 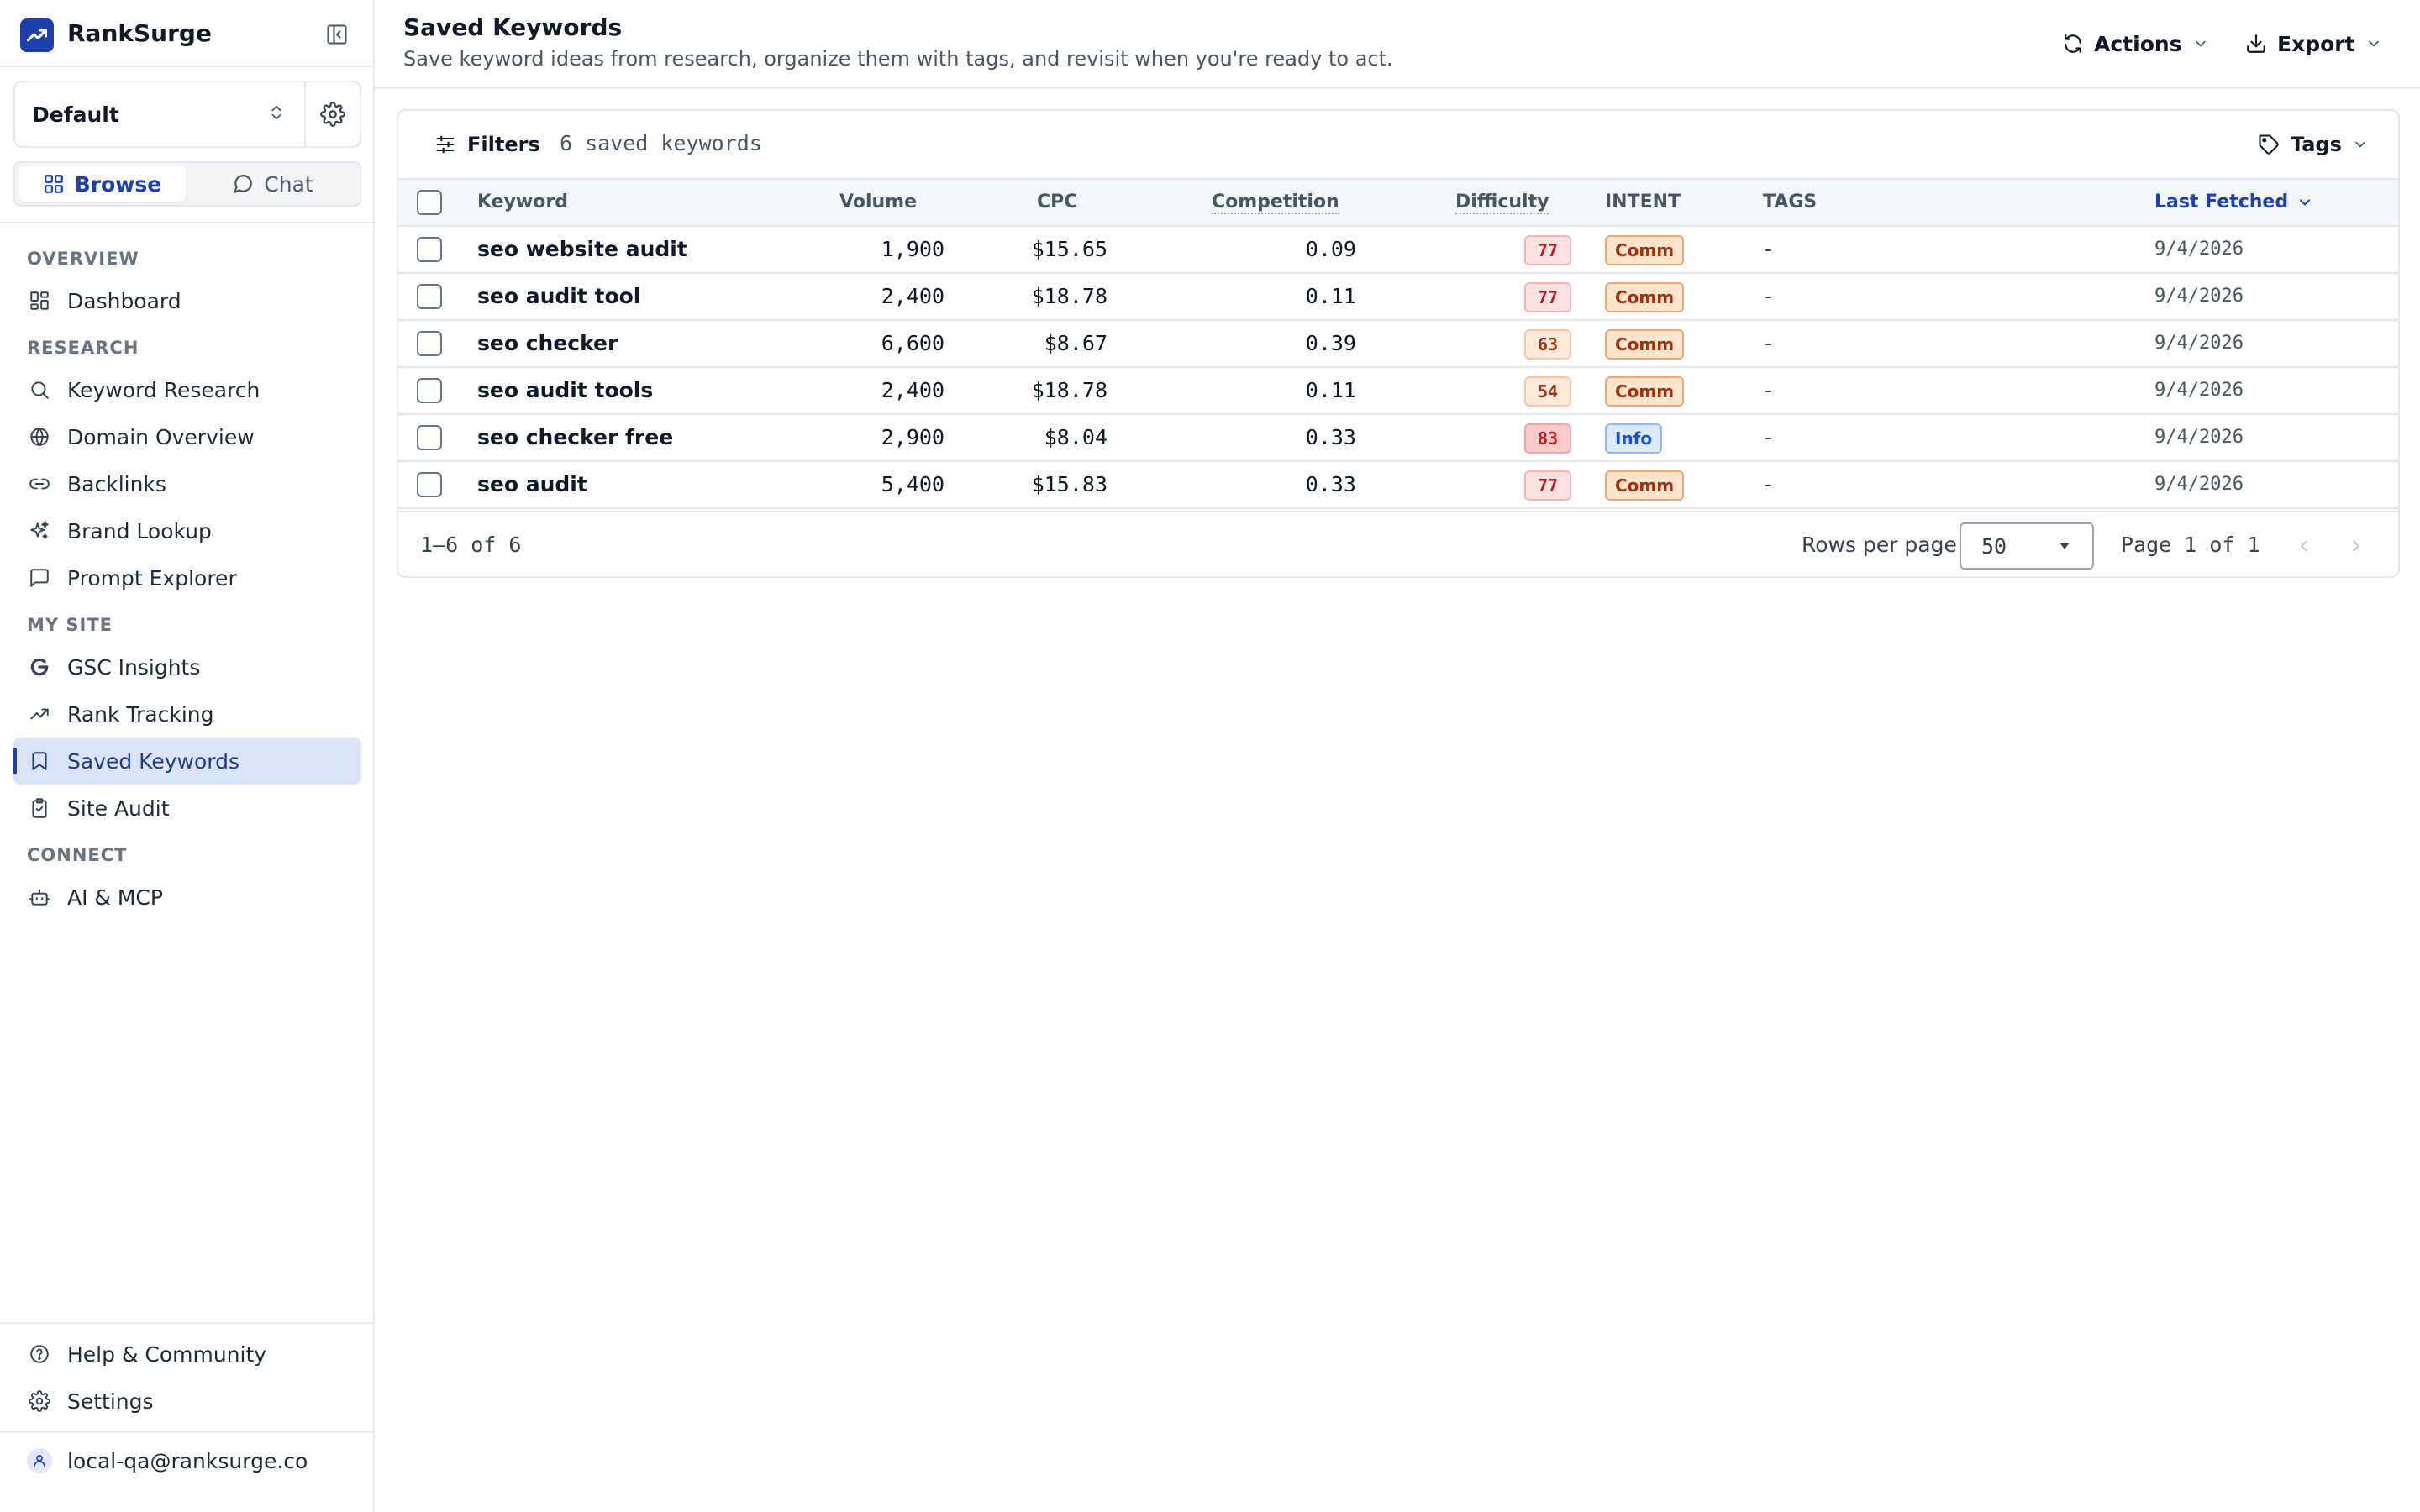 I want to click on trending-up-logo-icon, so click(x=37, y=35).